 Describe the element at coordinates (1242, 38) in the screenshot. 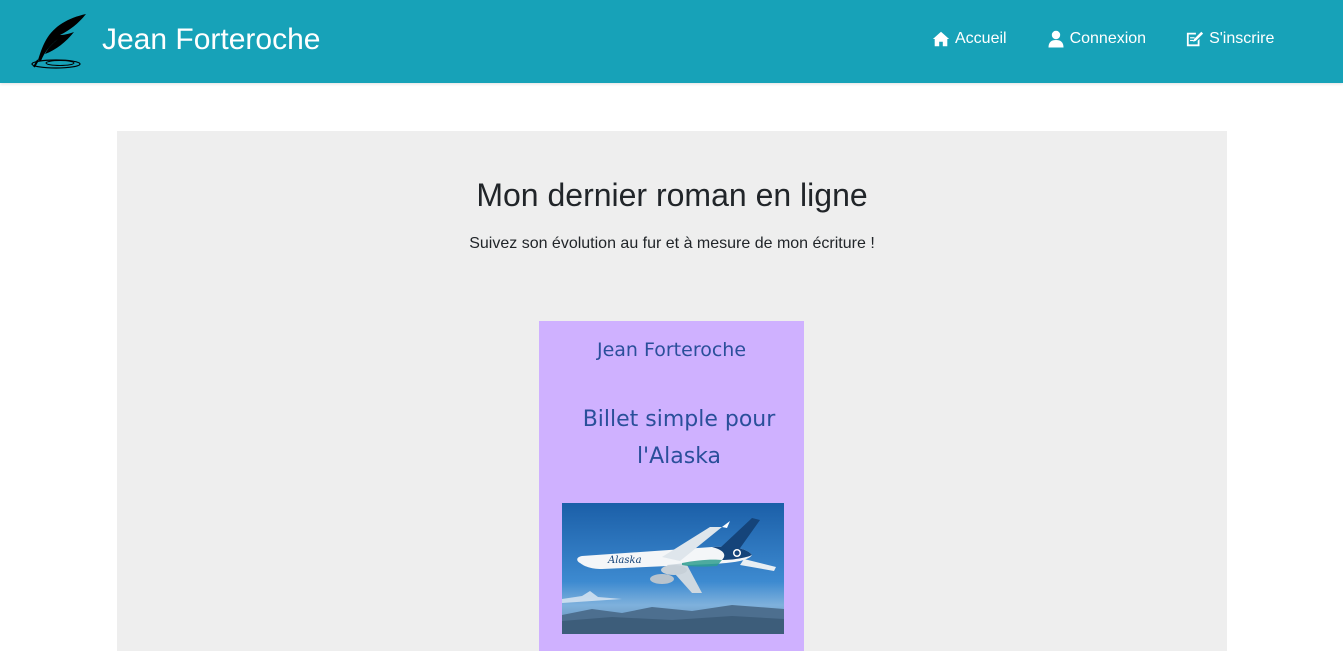

I see `nav-sinscrire-label: S'inscrire` at that location.